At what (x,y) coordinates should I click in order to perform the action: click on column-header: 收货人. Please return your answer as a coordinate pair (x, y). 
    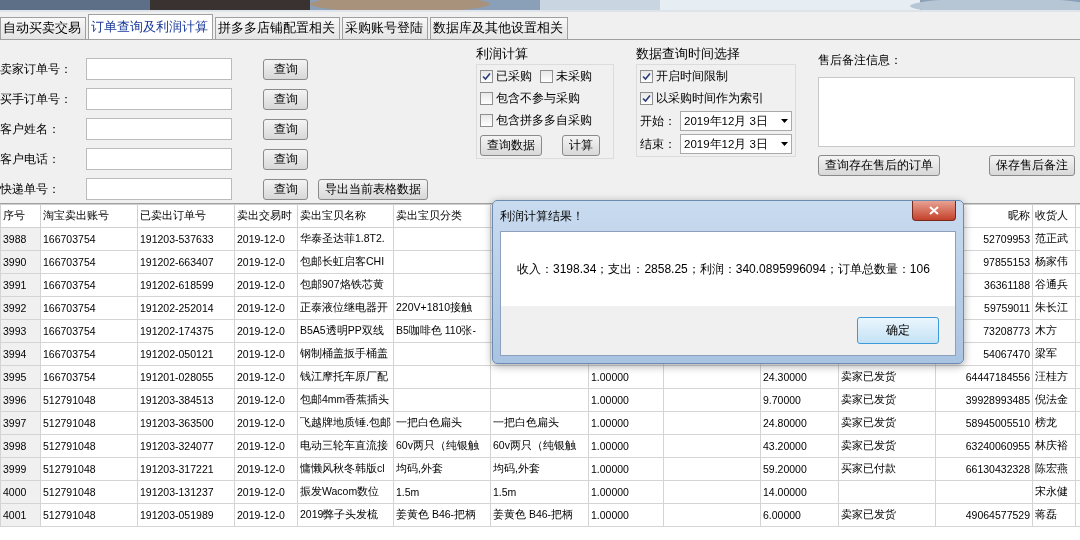
    Looking at the image, I should click on (1054, 216).